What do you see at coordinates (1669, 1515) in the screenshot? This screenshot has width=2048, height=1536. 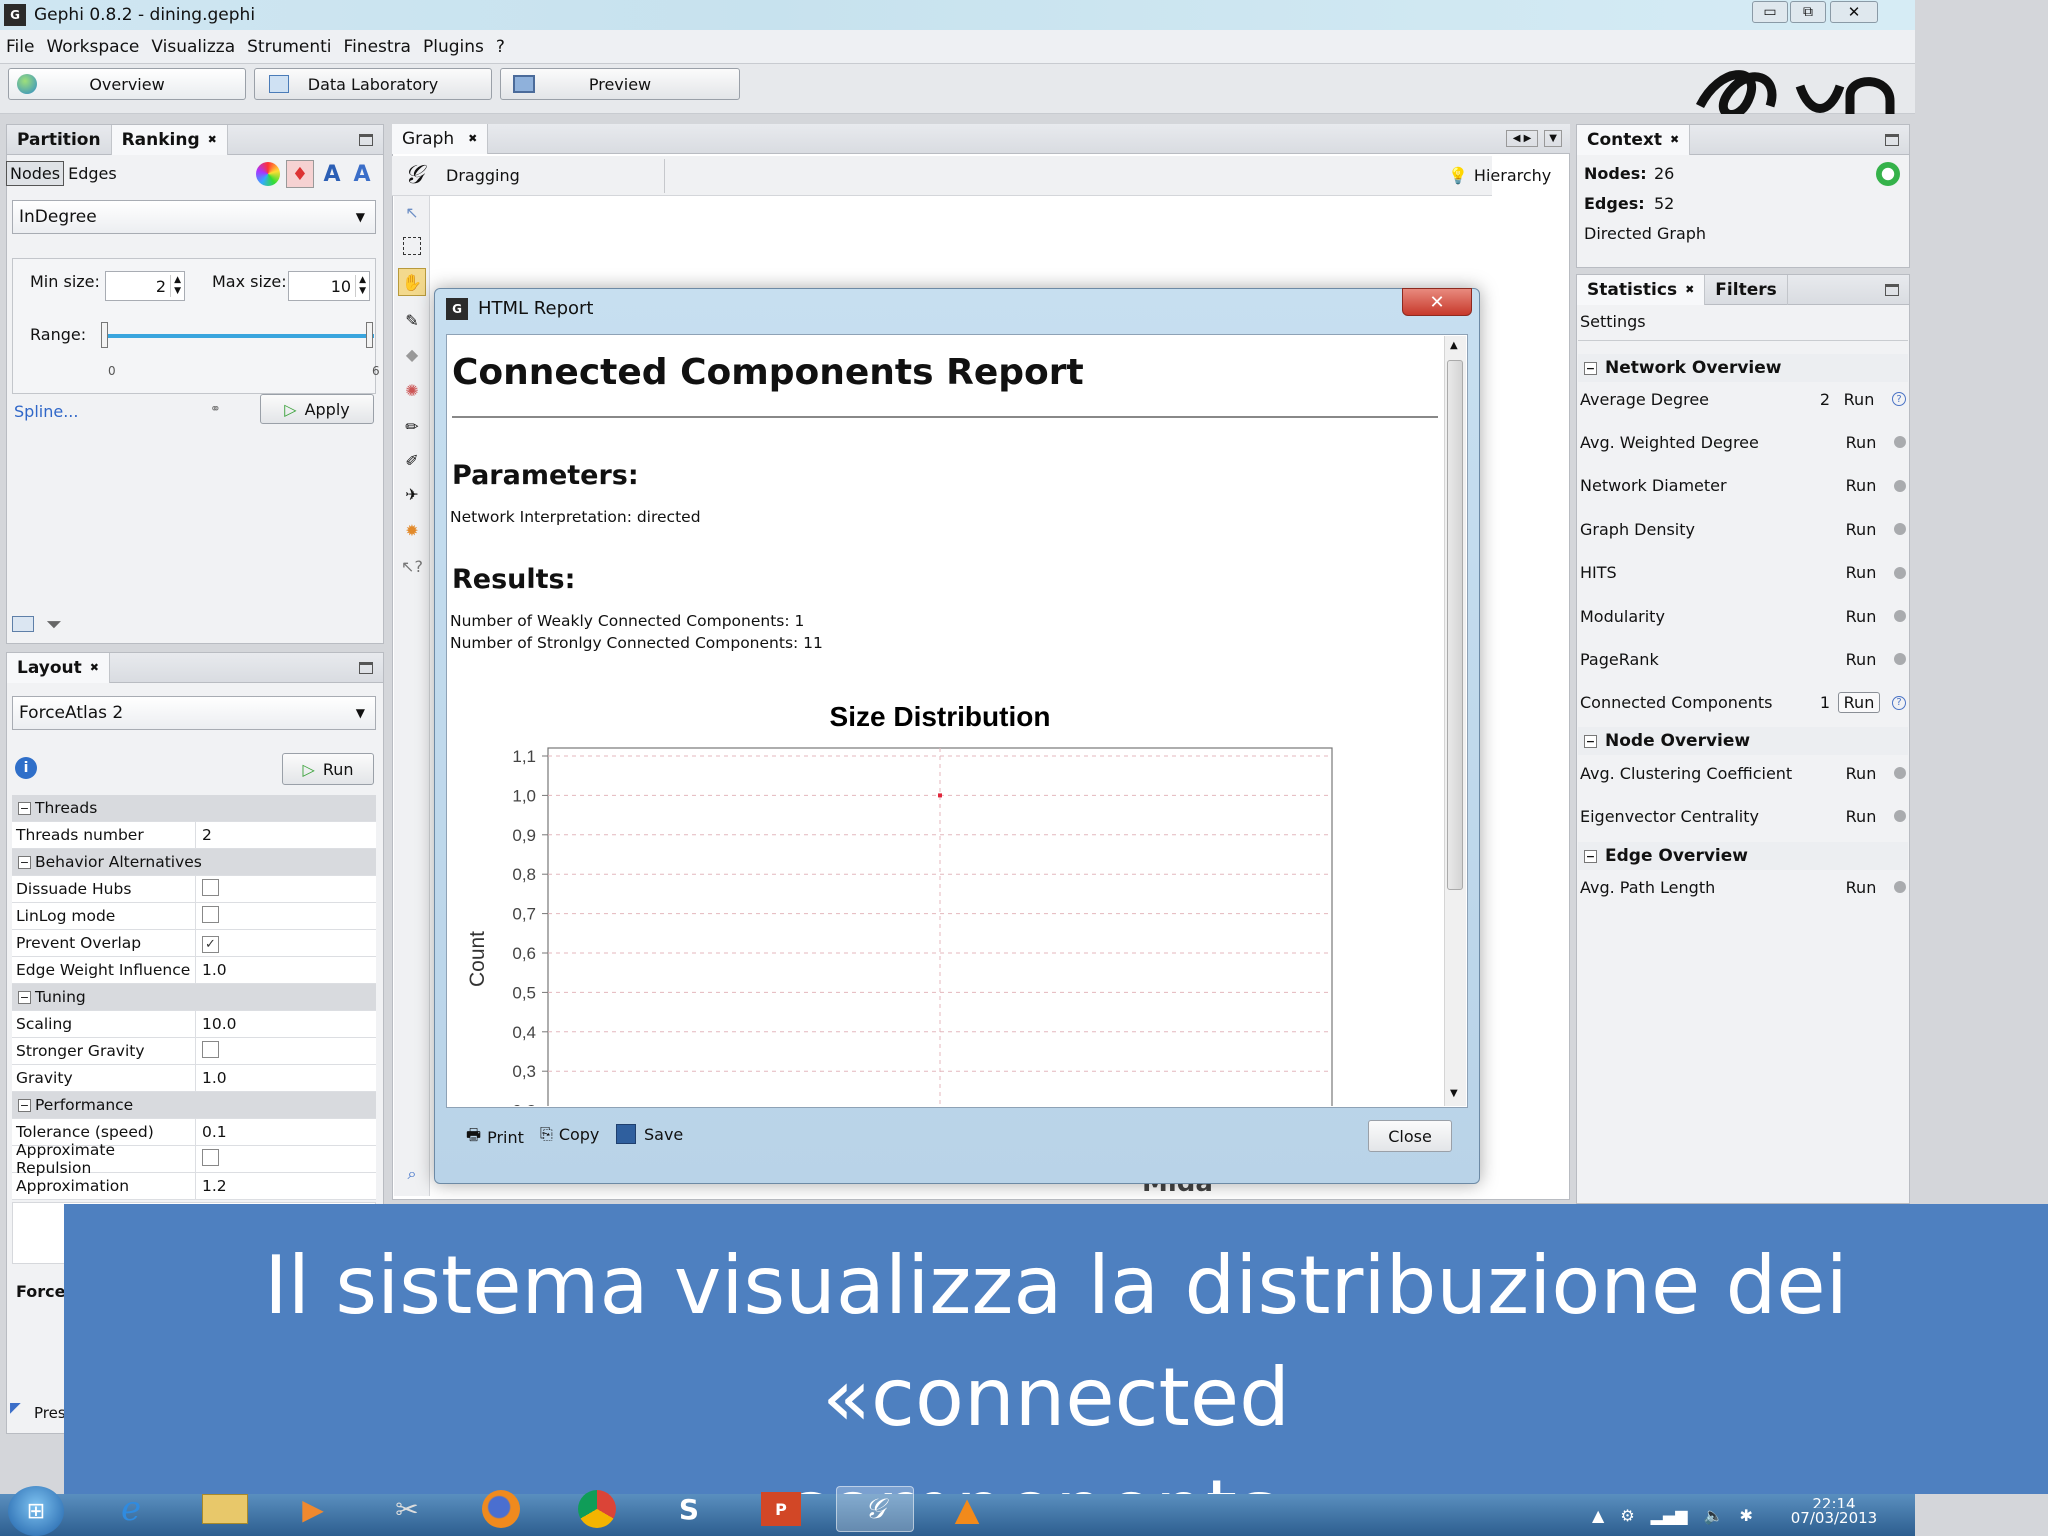 I see `signal-icon: ▂▄▆` at bounding box center [1669, 1515].